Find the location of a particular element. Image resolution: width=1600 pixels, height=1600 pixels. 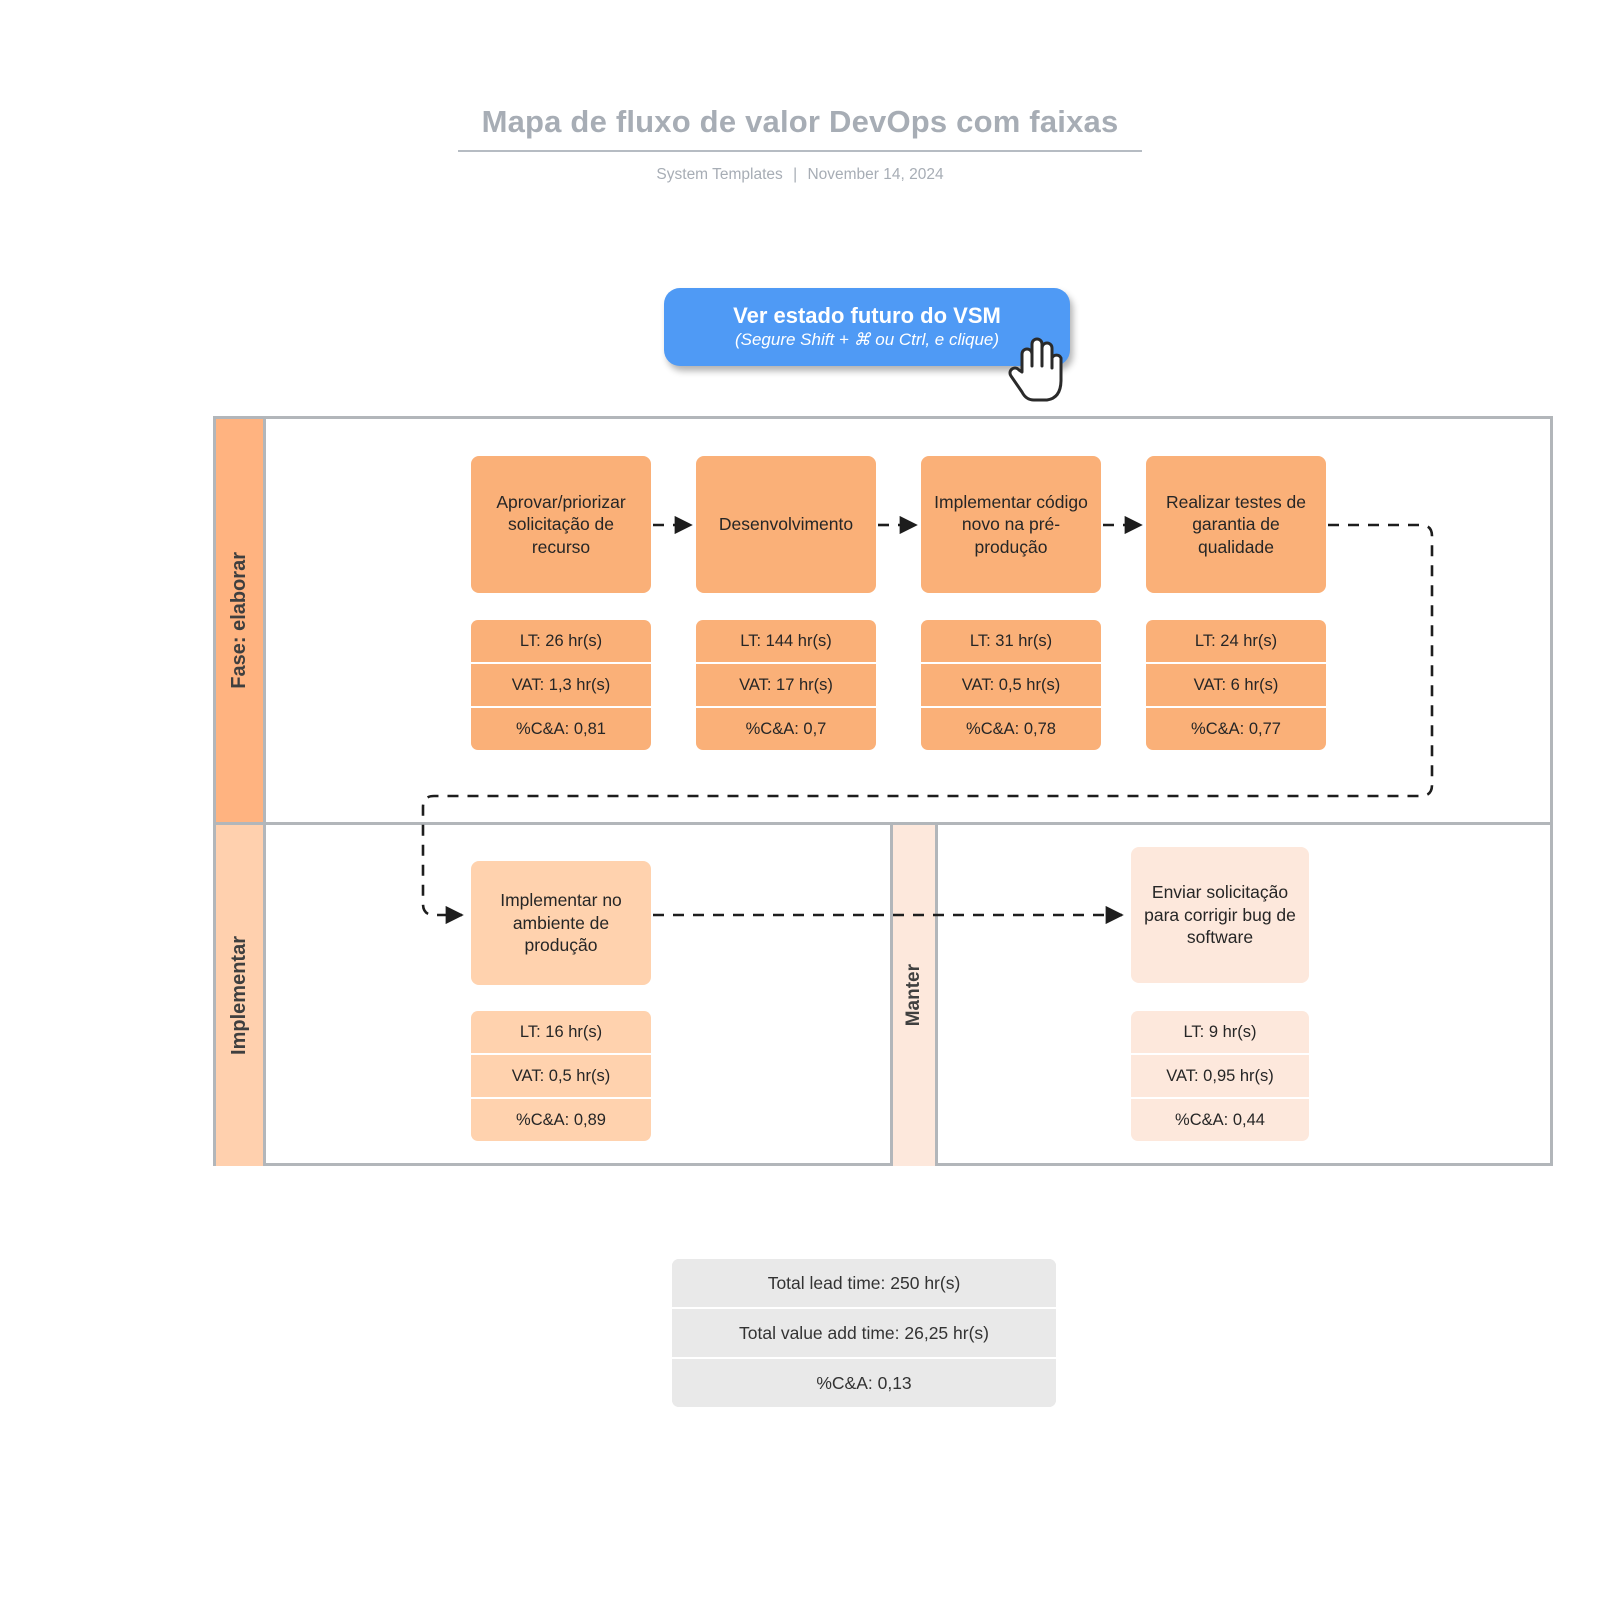

total-lead-time: Total lead time: 250 hr(s) is located at coordinates (864, 1283).